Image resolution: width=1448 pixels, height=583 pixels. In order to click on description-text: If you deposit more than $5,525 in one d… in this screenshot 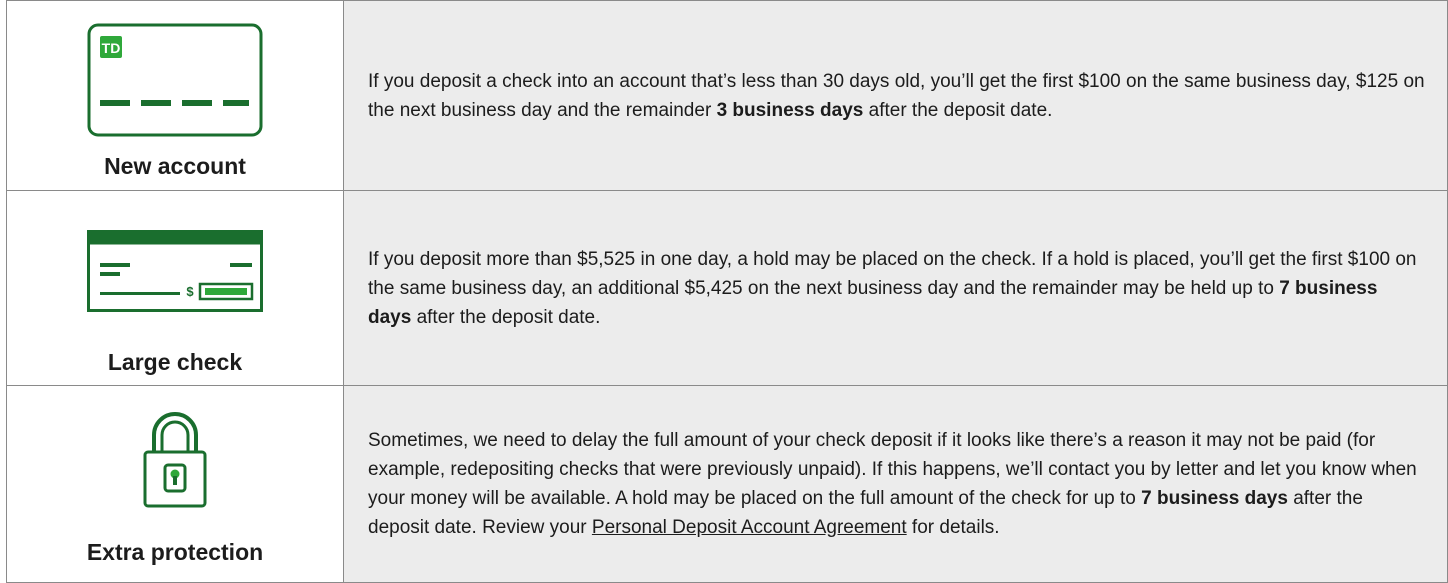, I will do `click(892, 288)`.